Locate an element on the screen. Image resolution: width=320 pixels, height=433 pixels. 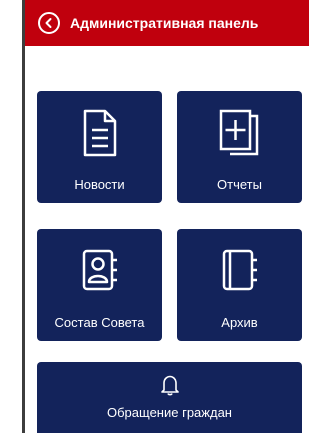
council-label: Состав Совета is located at coordinates (99, 322).